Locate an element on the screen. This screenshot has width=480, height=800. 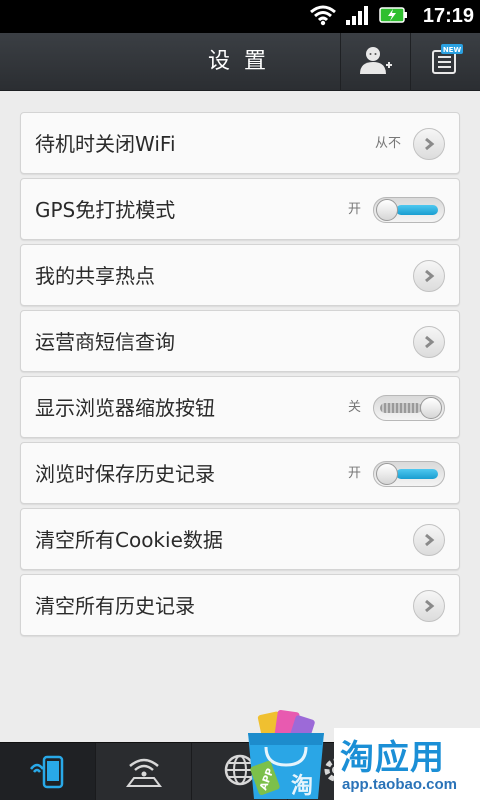
tab-hotspot is located at coordinates (144, 771).